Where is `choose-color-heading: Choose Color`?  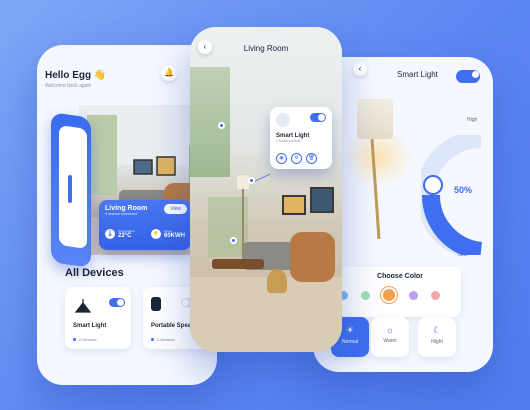 choose-color-heading: Choose Color is located at coordinates (400, 276).